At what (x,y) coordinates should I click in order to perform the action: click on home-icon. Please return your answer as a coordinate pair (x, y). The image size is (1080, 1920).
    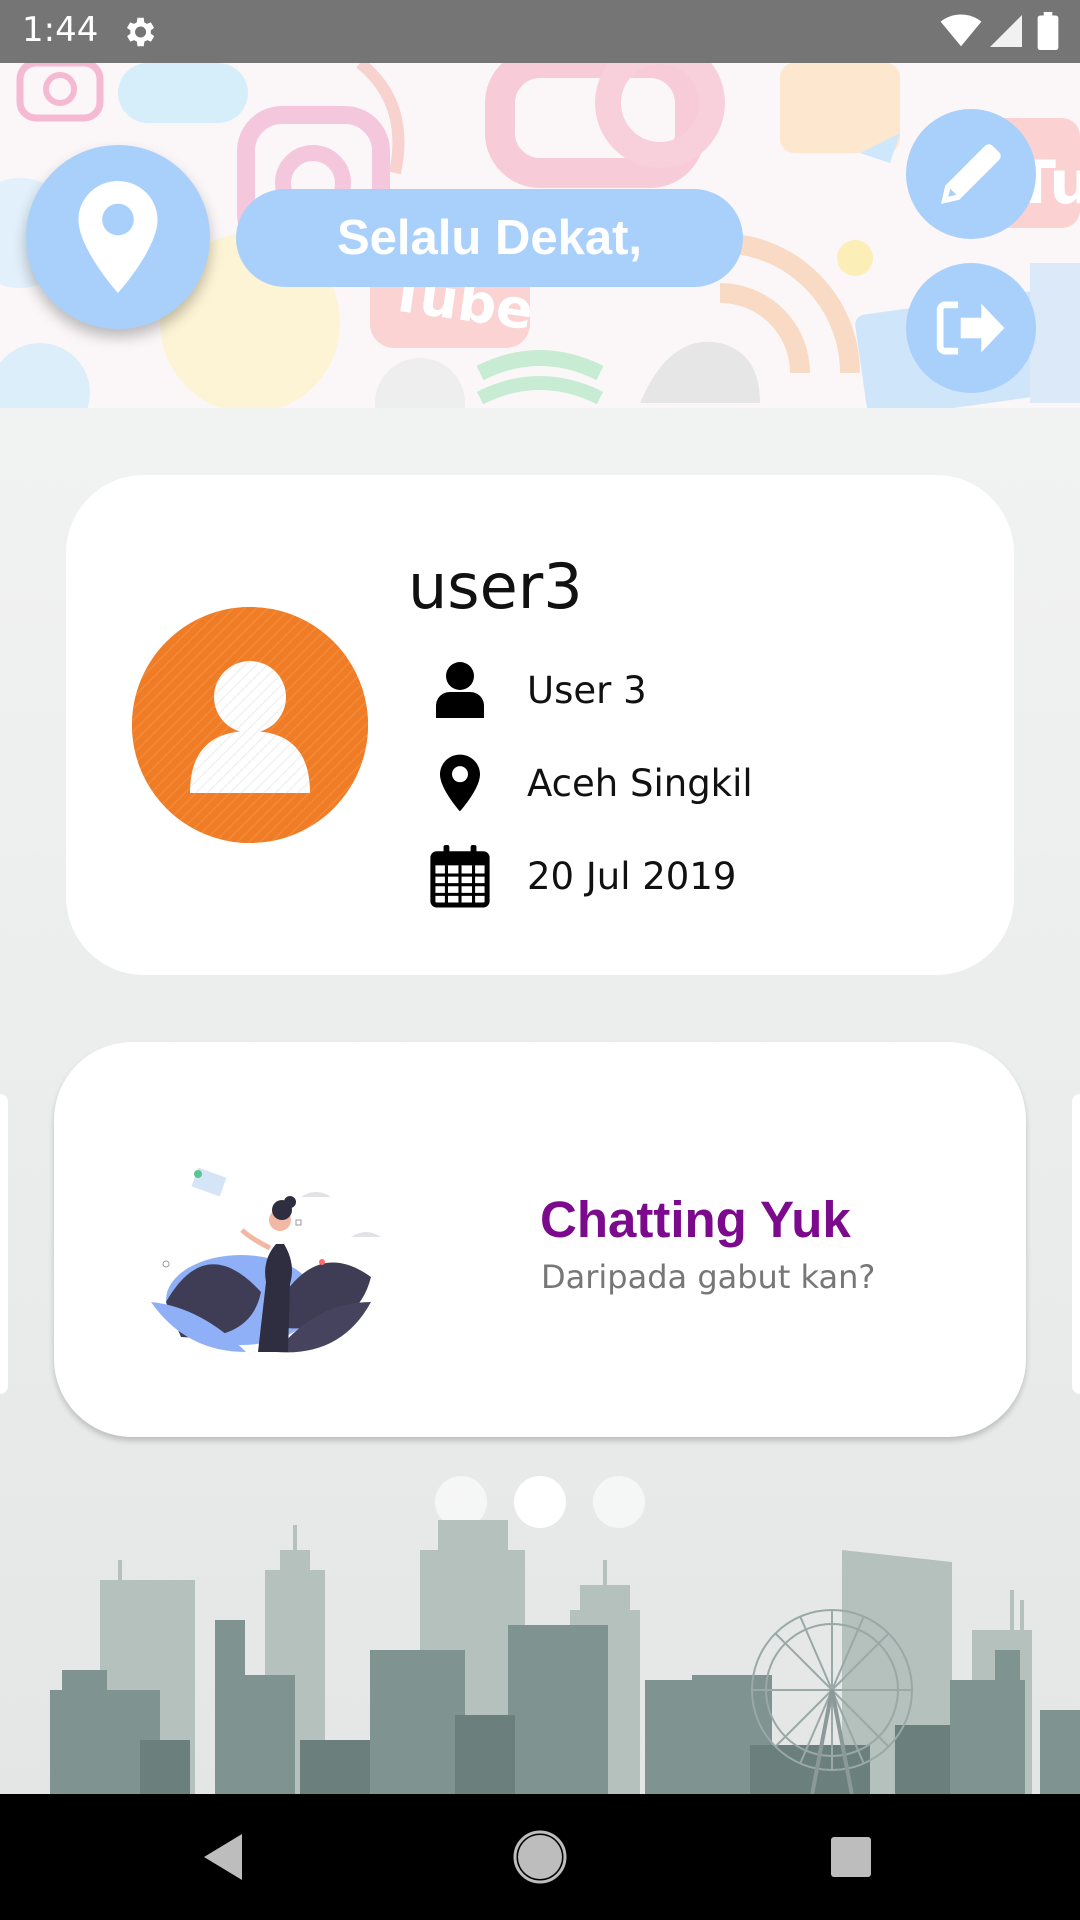
    Looking at the image, I should click on (540, 1857).